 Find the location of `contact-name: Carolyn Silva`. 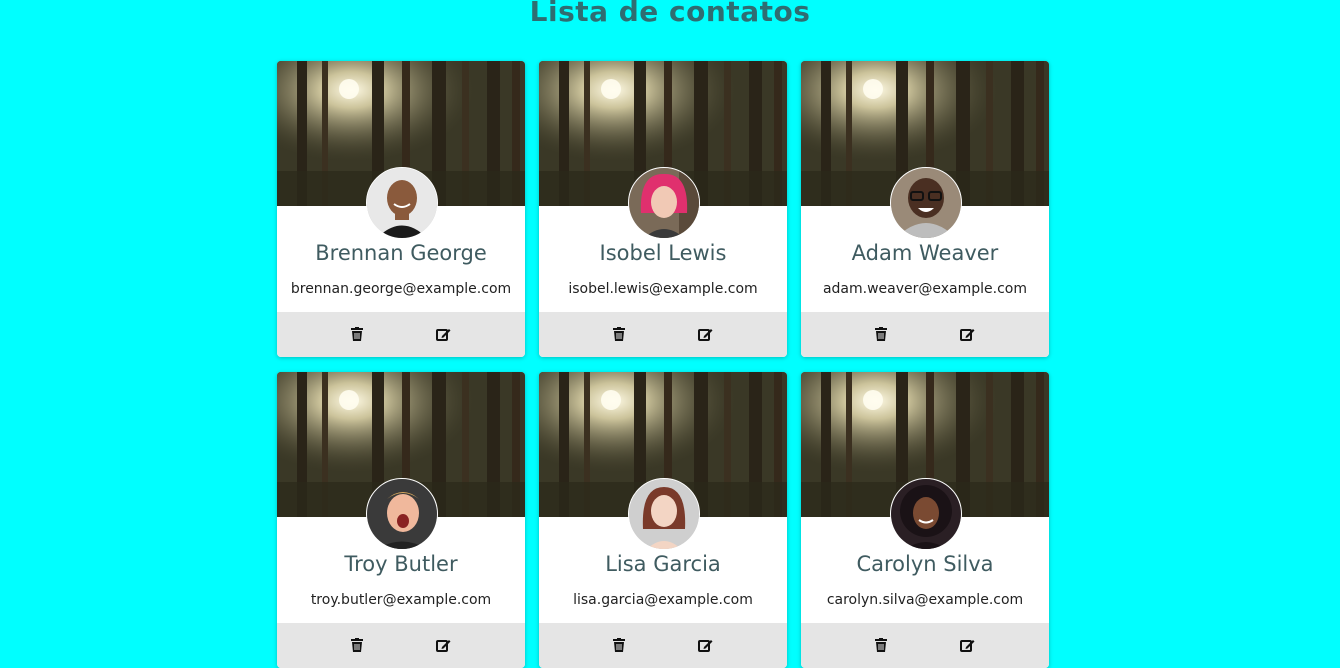

contact-name: Carolyn Silva is located at coordinates (925, 564).